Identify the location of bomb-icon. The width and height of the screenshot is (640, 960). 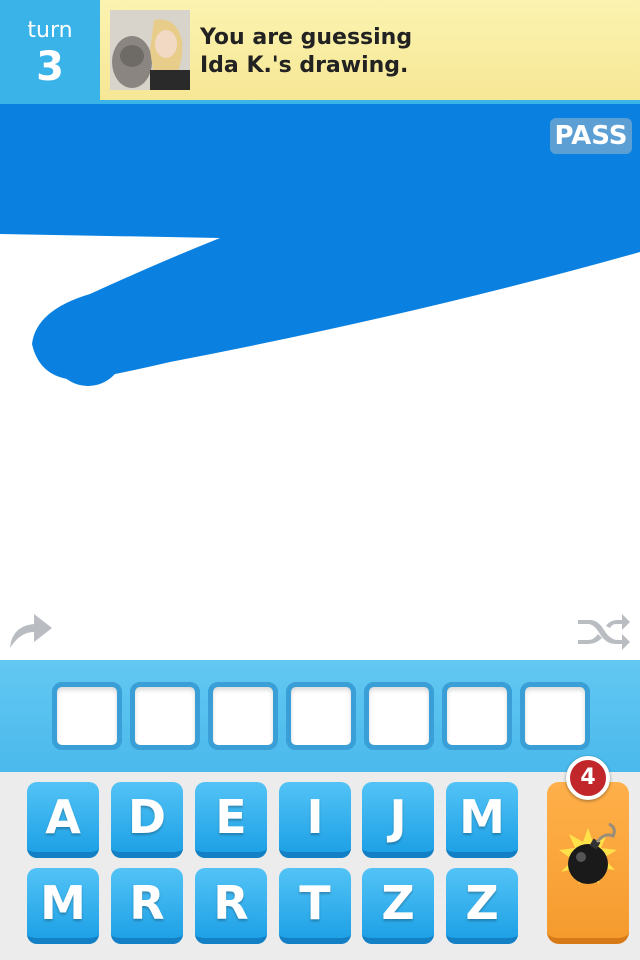
(588, 853).